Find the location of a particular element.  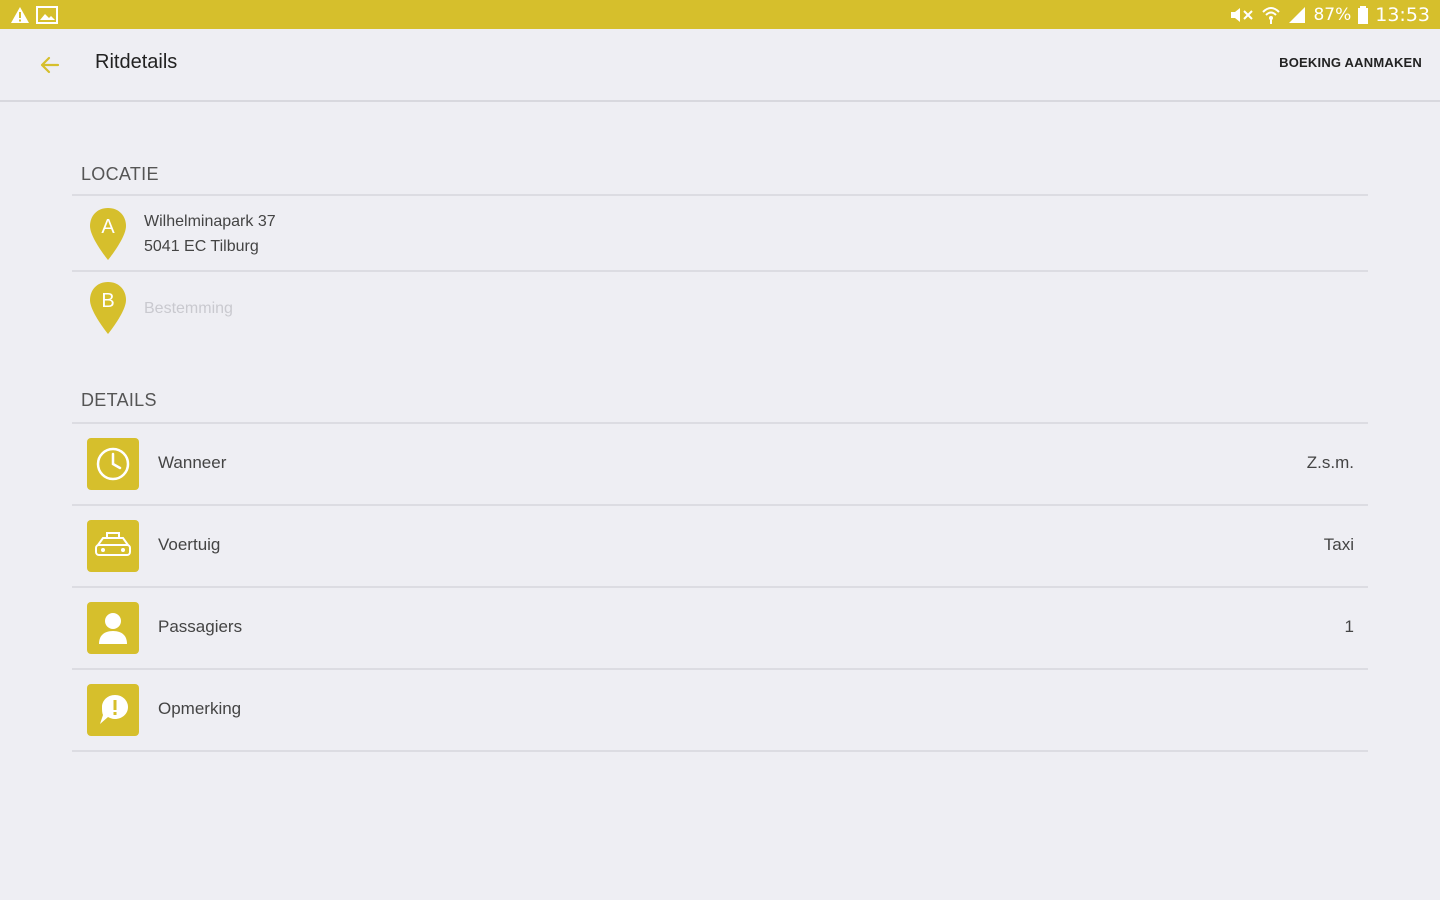

detail-label-vehicle: Voertuig is located at coordinates (189, 544).